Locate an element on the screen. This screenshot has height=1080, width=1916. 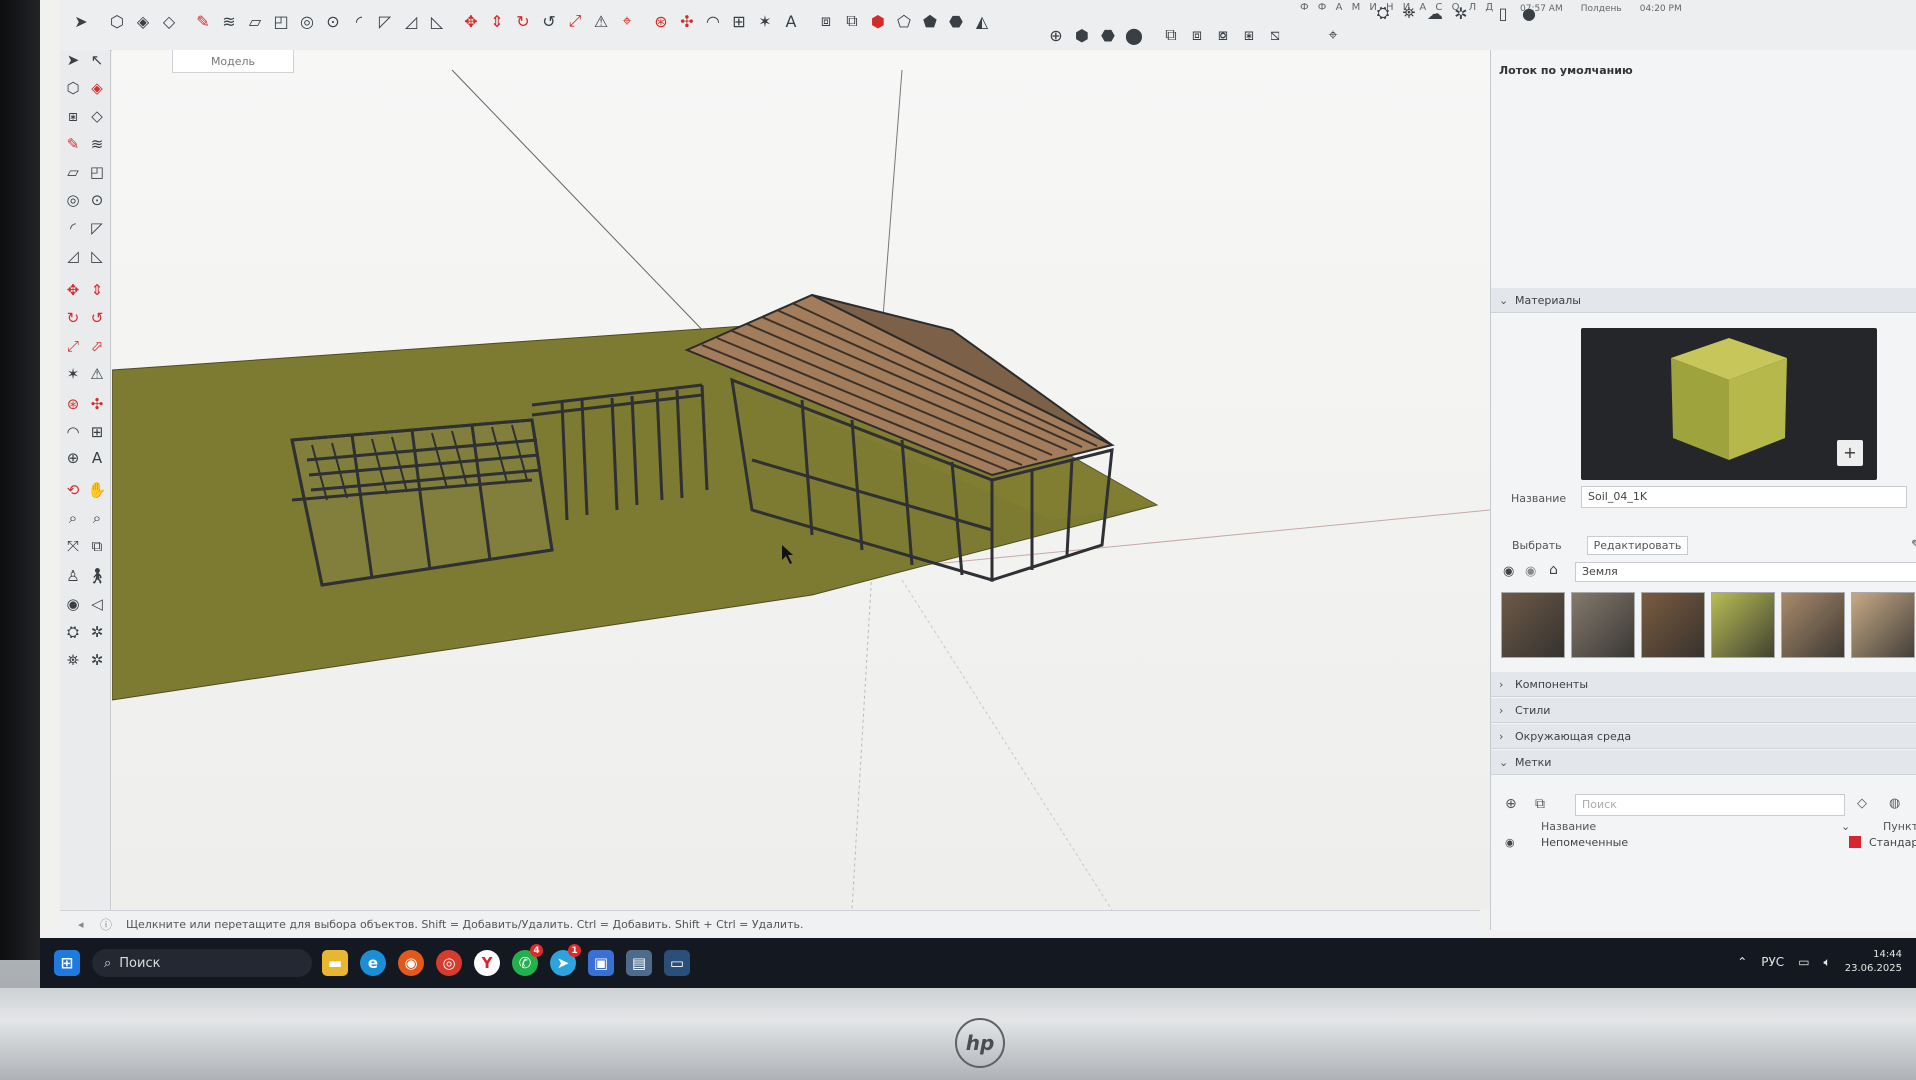
previous-view-side-icon: ⧉ is located at coordinates (97, 546).